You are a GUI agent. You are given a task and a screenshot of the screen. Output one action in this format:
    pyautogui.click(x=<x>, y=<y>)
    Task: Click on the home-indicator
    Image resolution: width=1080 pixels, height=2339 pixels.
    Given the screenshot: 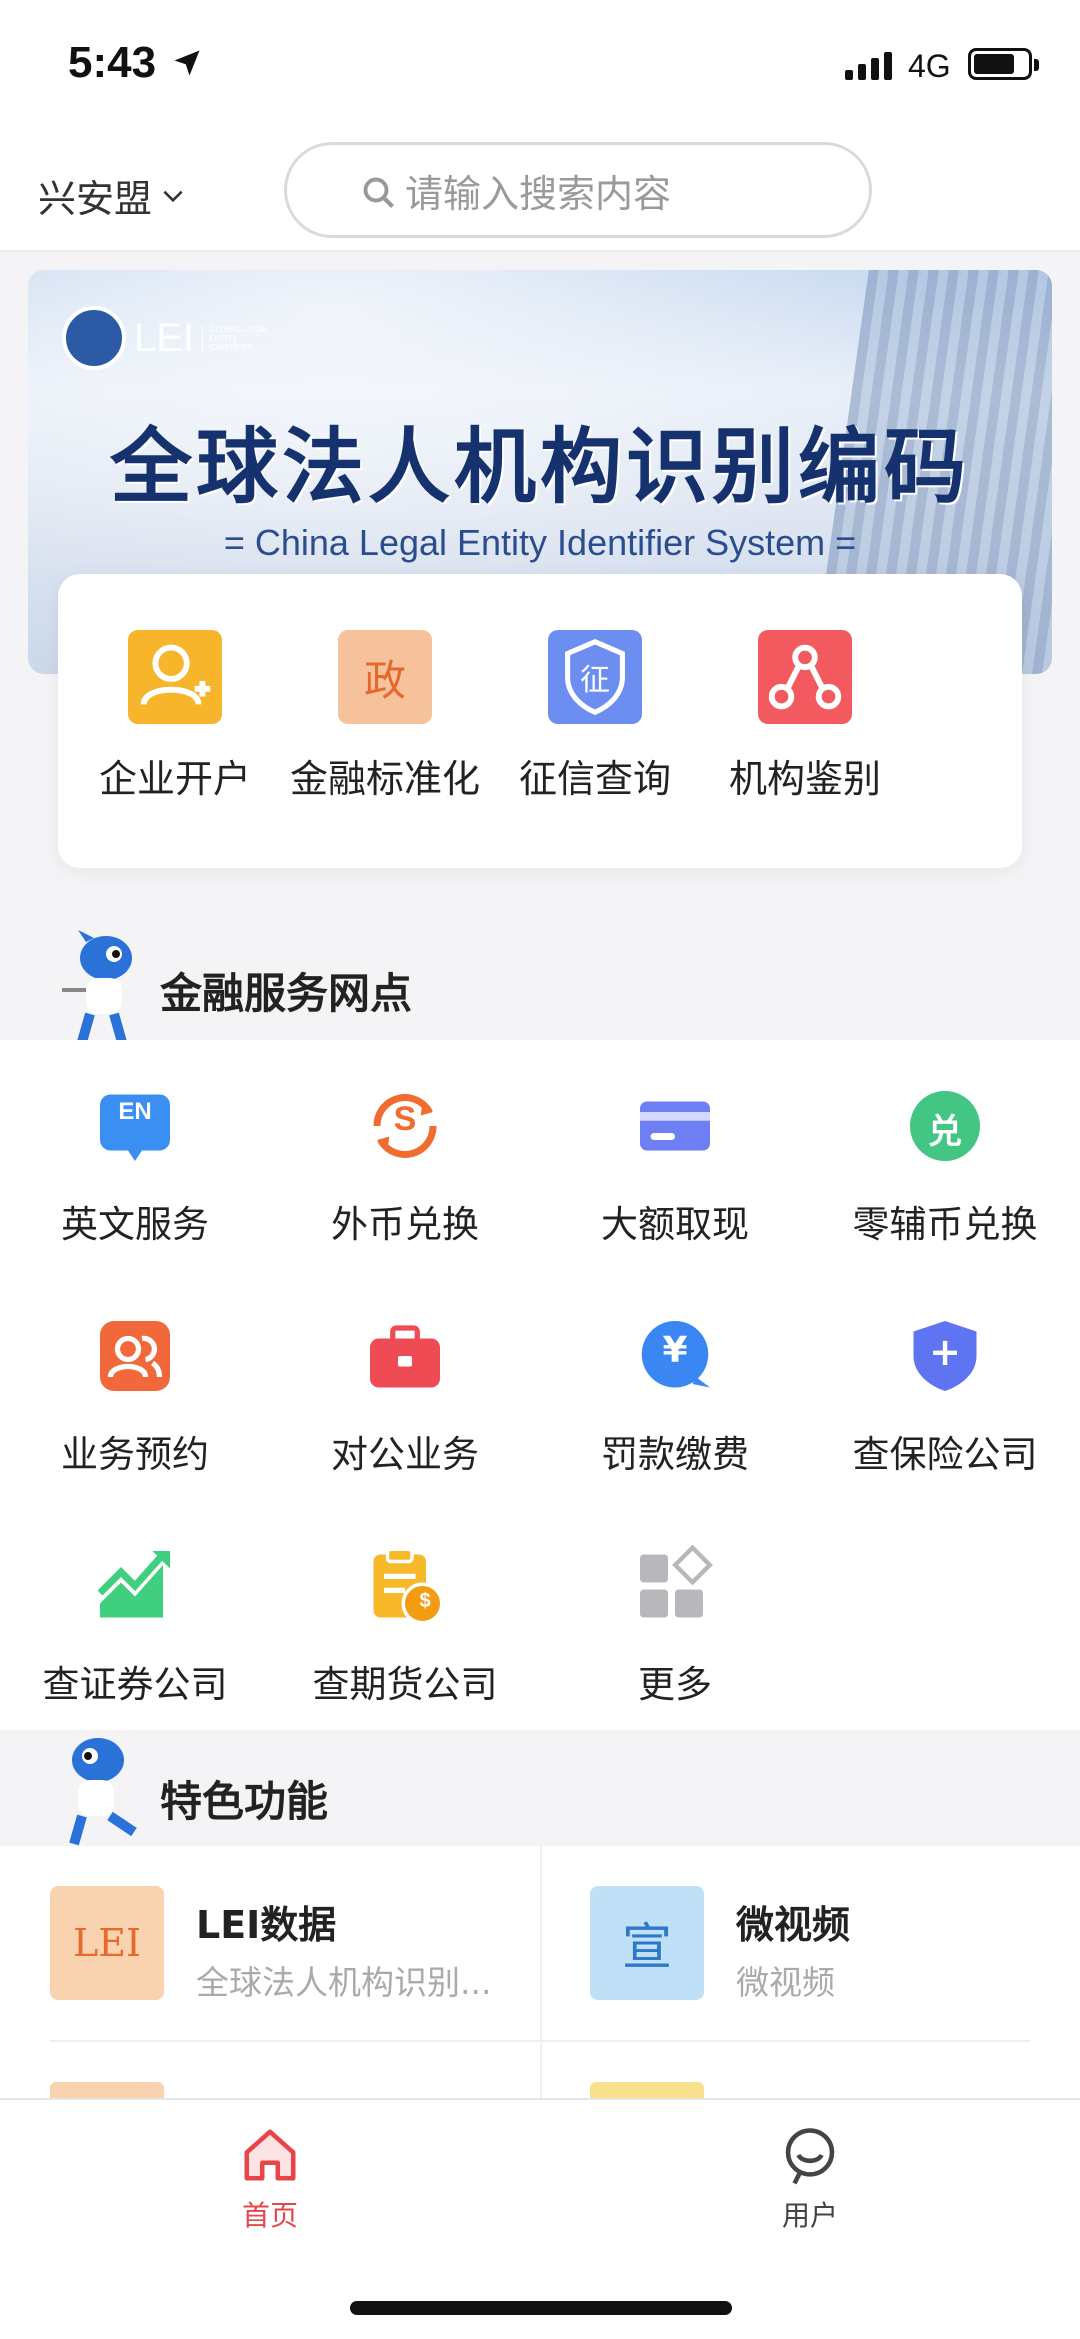 What is the action you would take?
    pyautogui.click(x=541, y=2308)
    